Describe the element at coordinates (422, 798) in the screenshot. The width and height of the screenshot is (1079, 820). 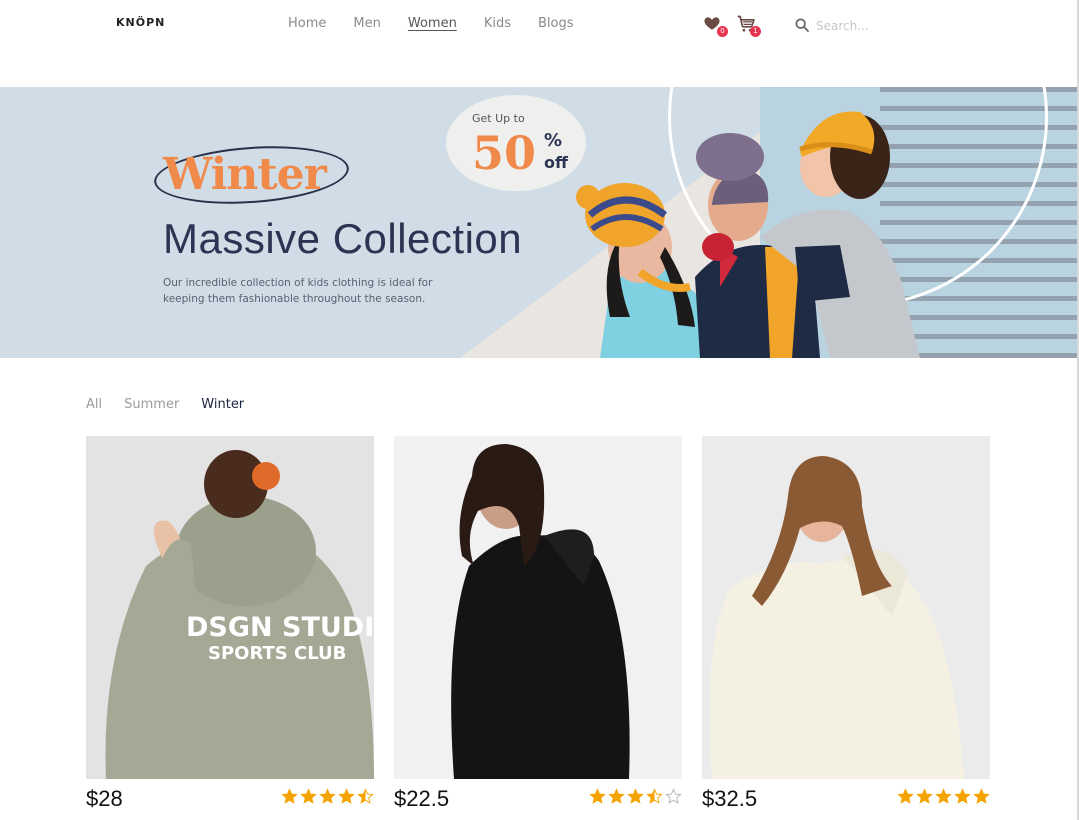
I see `product-price: $22.5` at that location.